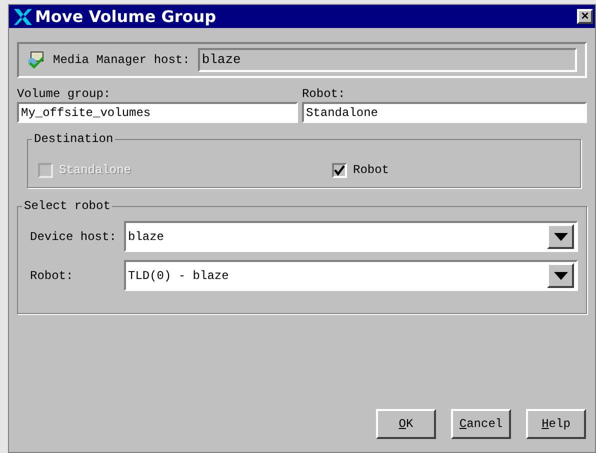 Image resolution: width=596 pixels, height=453 pixels. I want to click on destination-checkbox: Robot, so click(361, 170).